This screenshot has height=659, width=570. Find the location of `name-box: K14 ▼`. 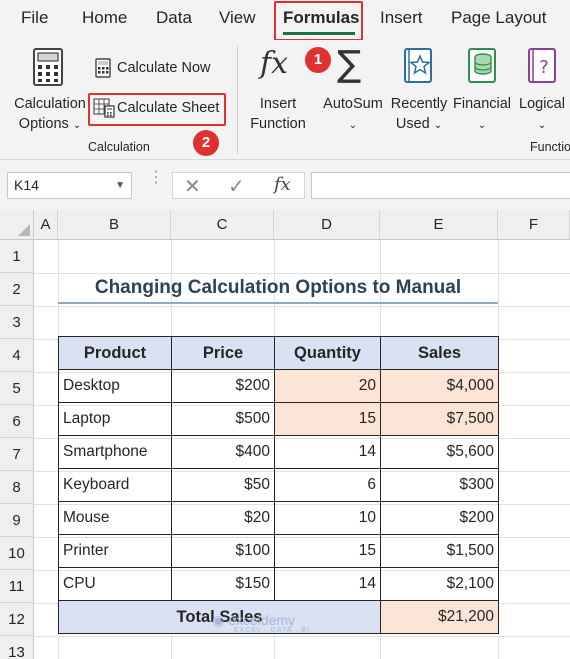

name-box: K14 ▼ is located at coordinates (69, 185).